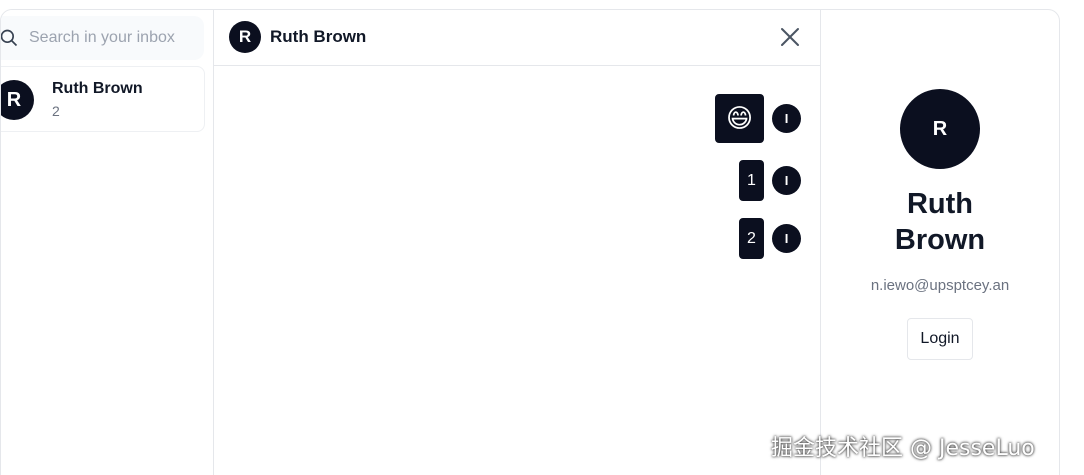 Image resolution: width=1084 pixels, height=475 pixels. Describe the element at coordinates (739, 118) in the screenshot. I see `message-bubble: 😄` at that location.